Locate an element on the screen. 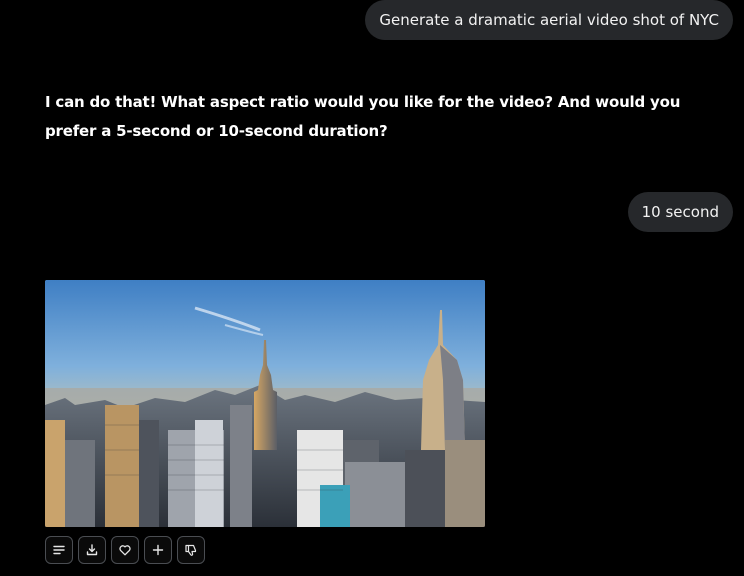 This screenshot has height=576, width=744. add-button is located at coordinates (158, 550).